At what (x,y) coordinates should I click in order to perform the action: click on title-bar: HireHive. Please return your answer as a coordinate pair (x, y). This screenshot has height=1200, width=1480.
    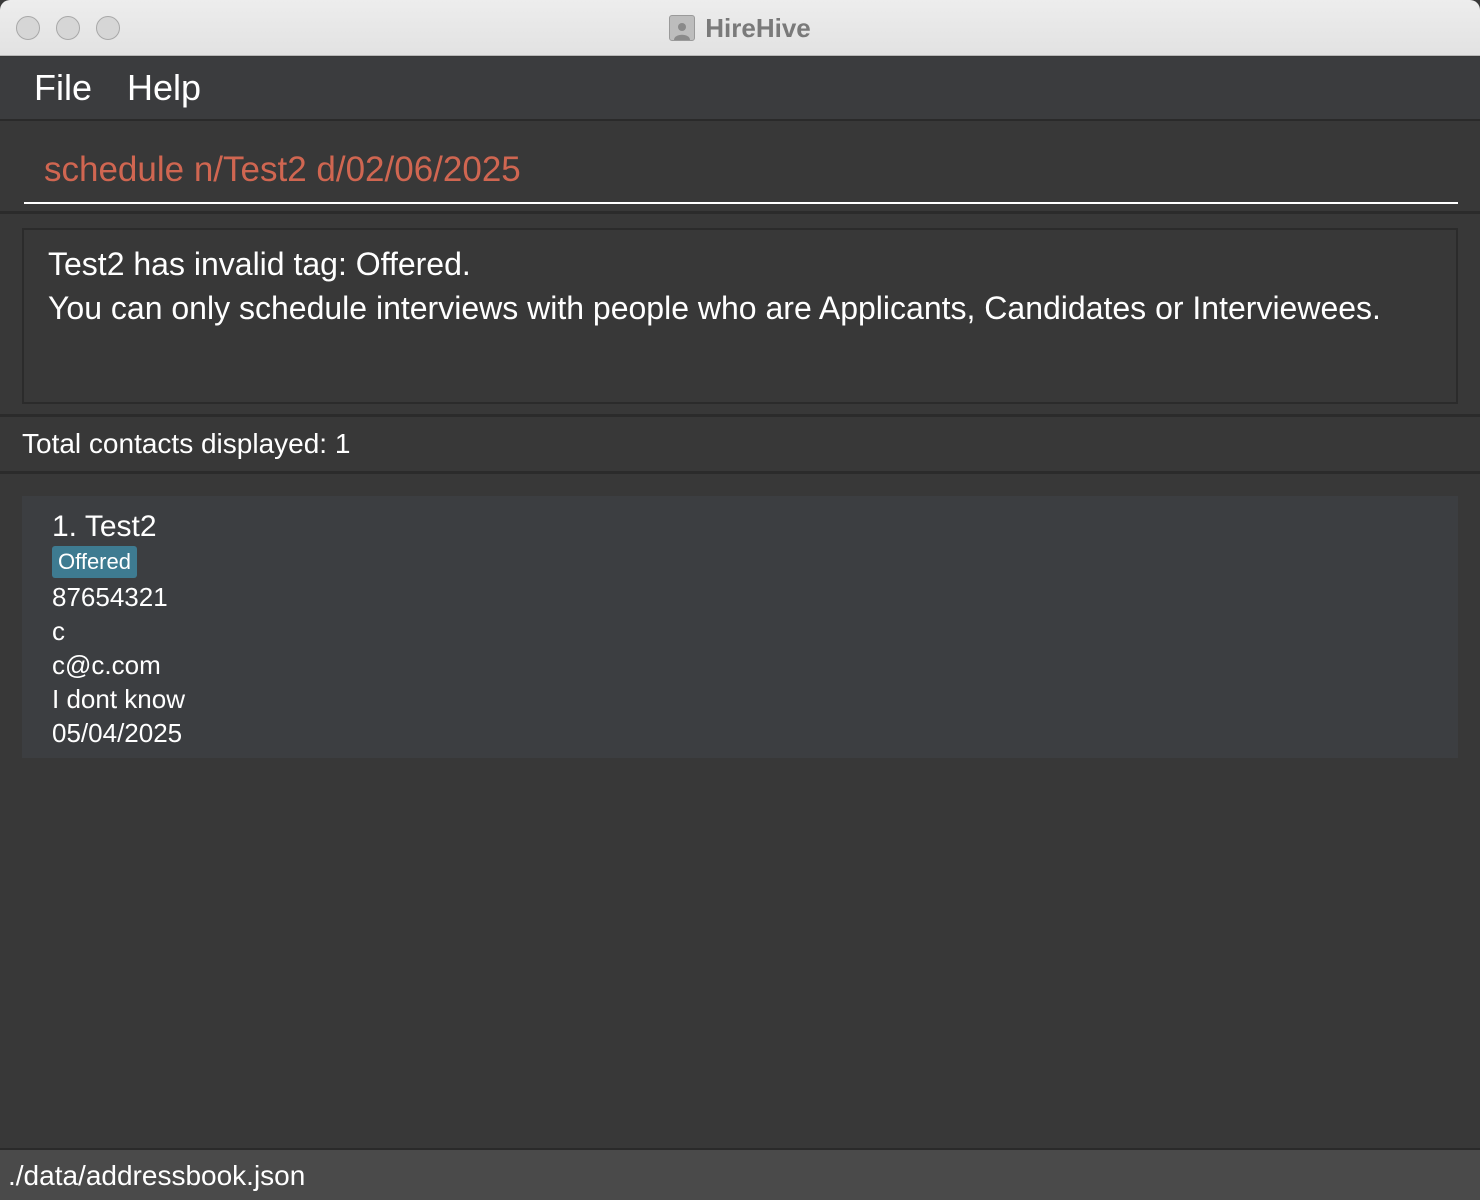
    Looking at the image, I should click on (740, 28).